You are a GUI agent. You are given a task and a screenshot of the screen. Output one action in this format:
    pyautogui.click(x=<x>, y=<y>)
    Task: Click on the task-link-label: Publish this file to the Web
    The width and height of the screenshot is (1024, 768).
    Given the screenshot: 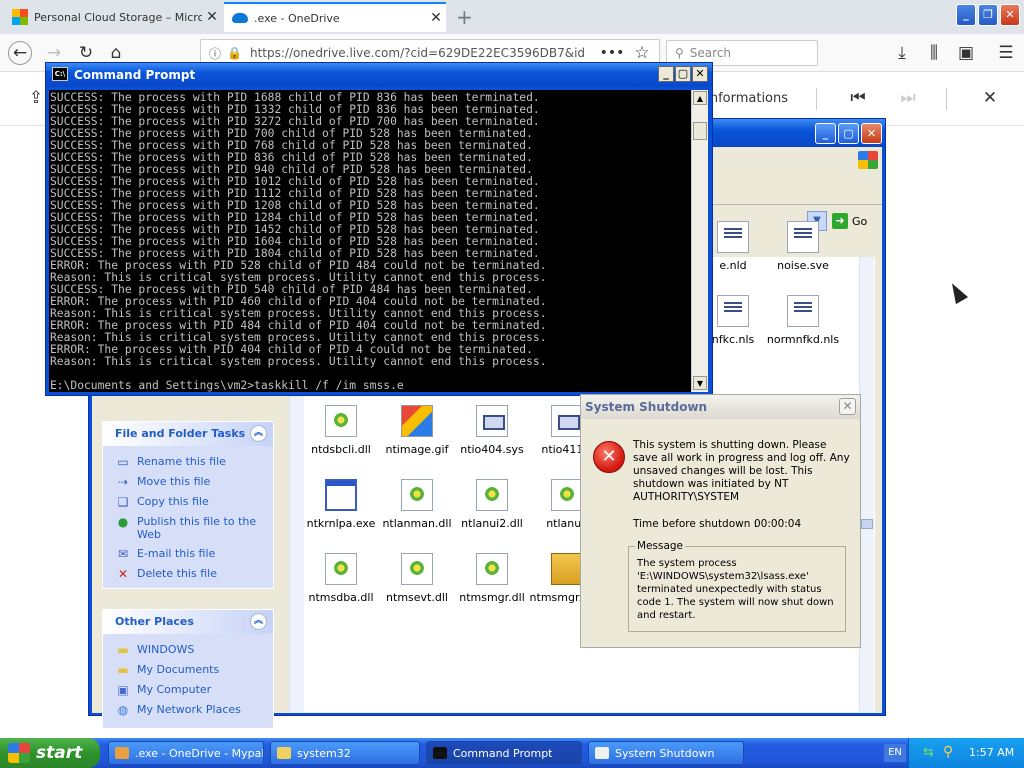 What is the action you would take?
    pyautogui.click(x=197, y=528)
    